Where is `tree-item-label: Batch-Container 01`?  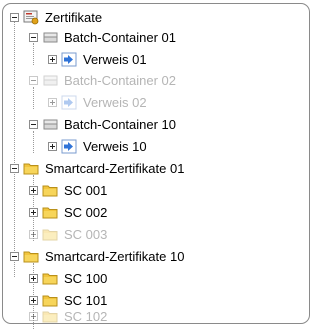
tree-item-label: Batch-Container 01 is located at coordinates (120, 37).